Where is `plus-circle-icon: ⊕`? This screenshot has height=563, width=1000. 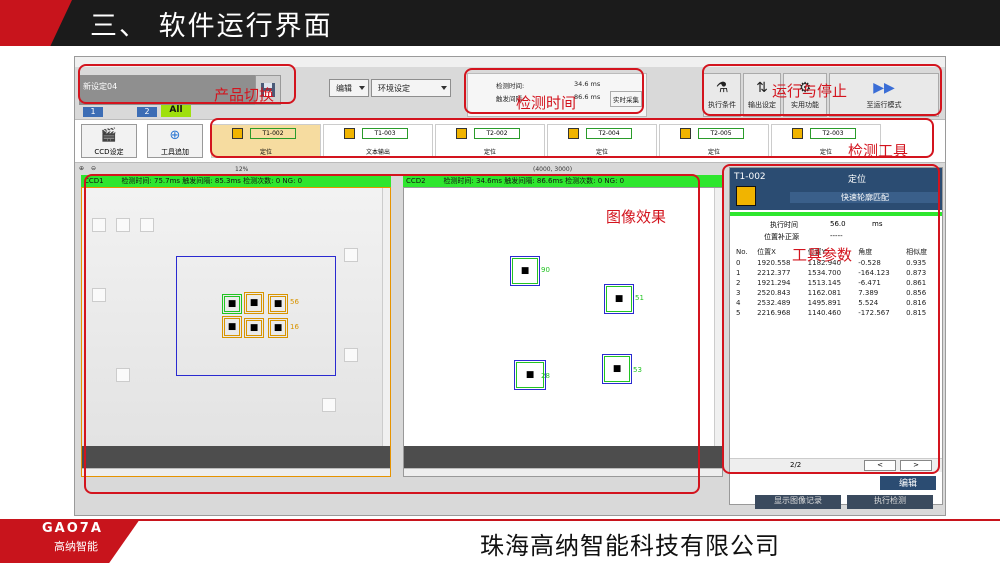 plus-circle-icon: ⊕ is located at coordinates (175, 135).